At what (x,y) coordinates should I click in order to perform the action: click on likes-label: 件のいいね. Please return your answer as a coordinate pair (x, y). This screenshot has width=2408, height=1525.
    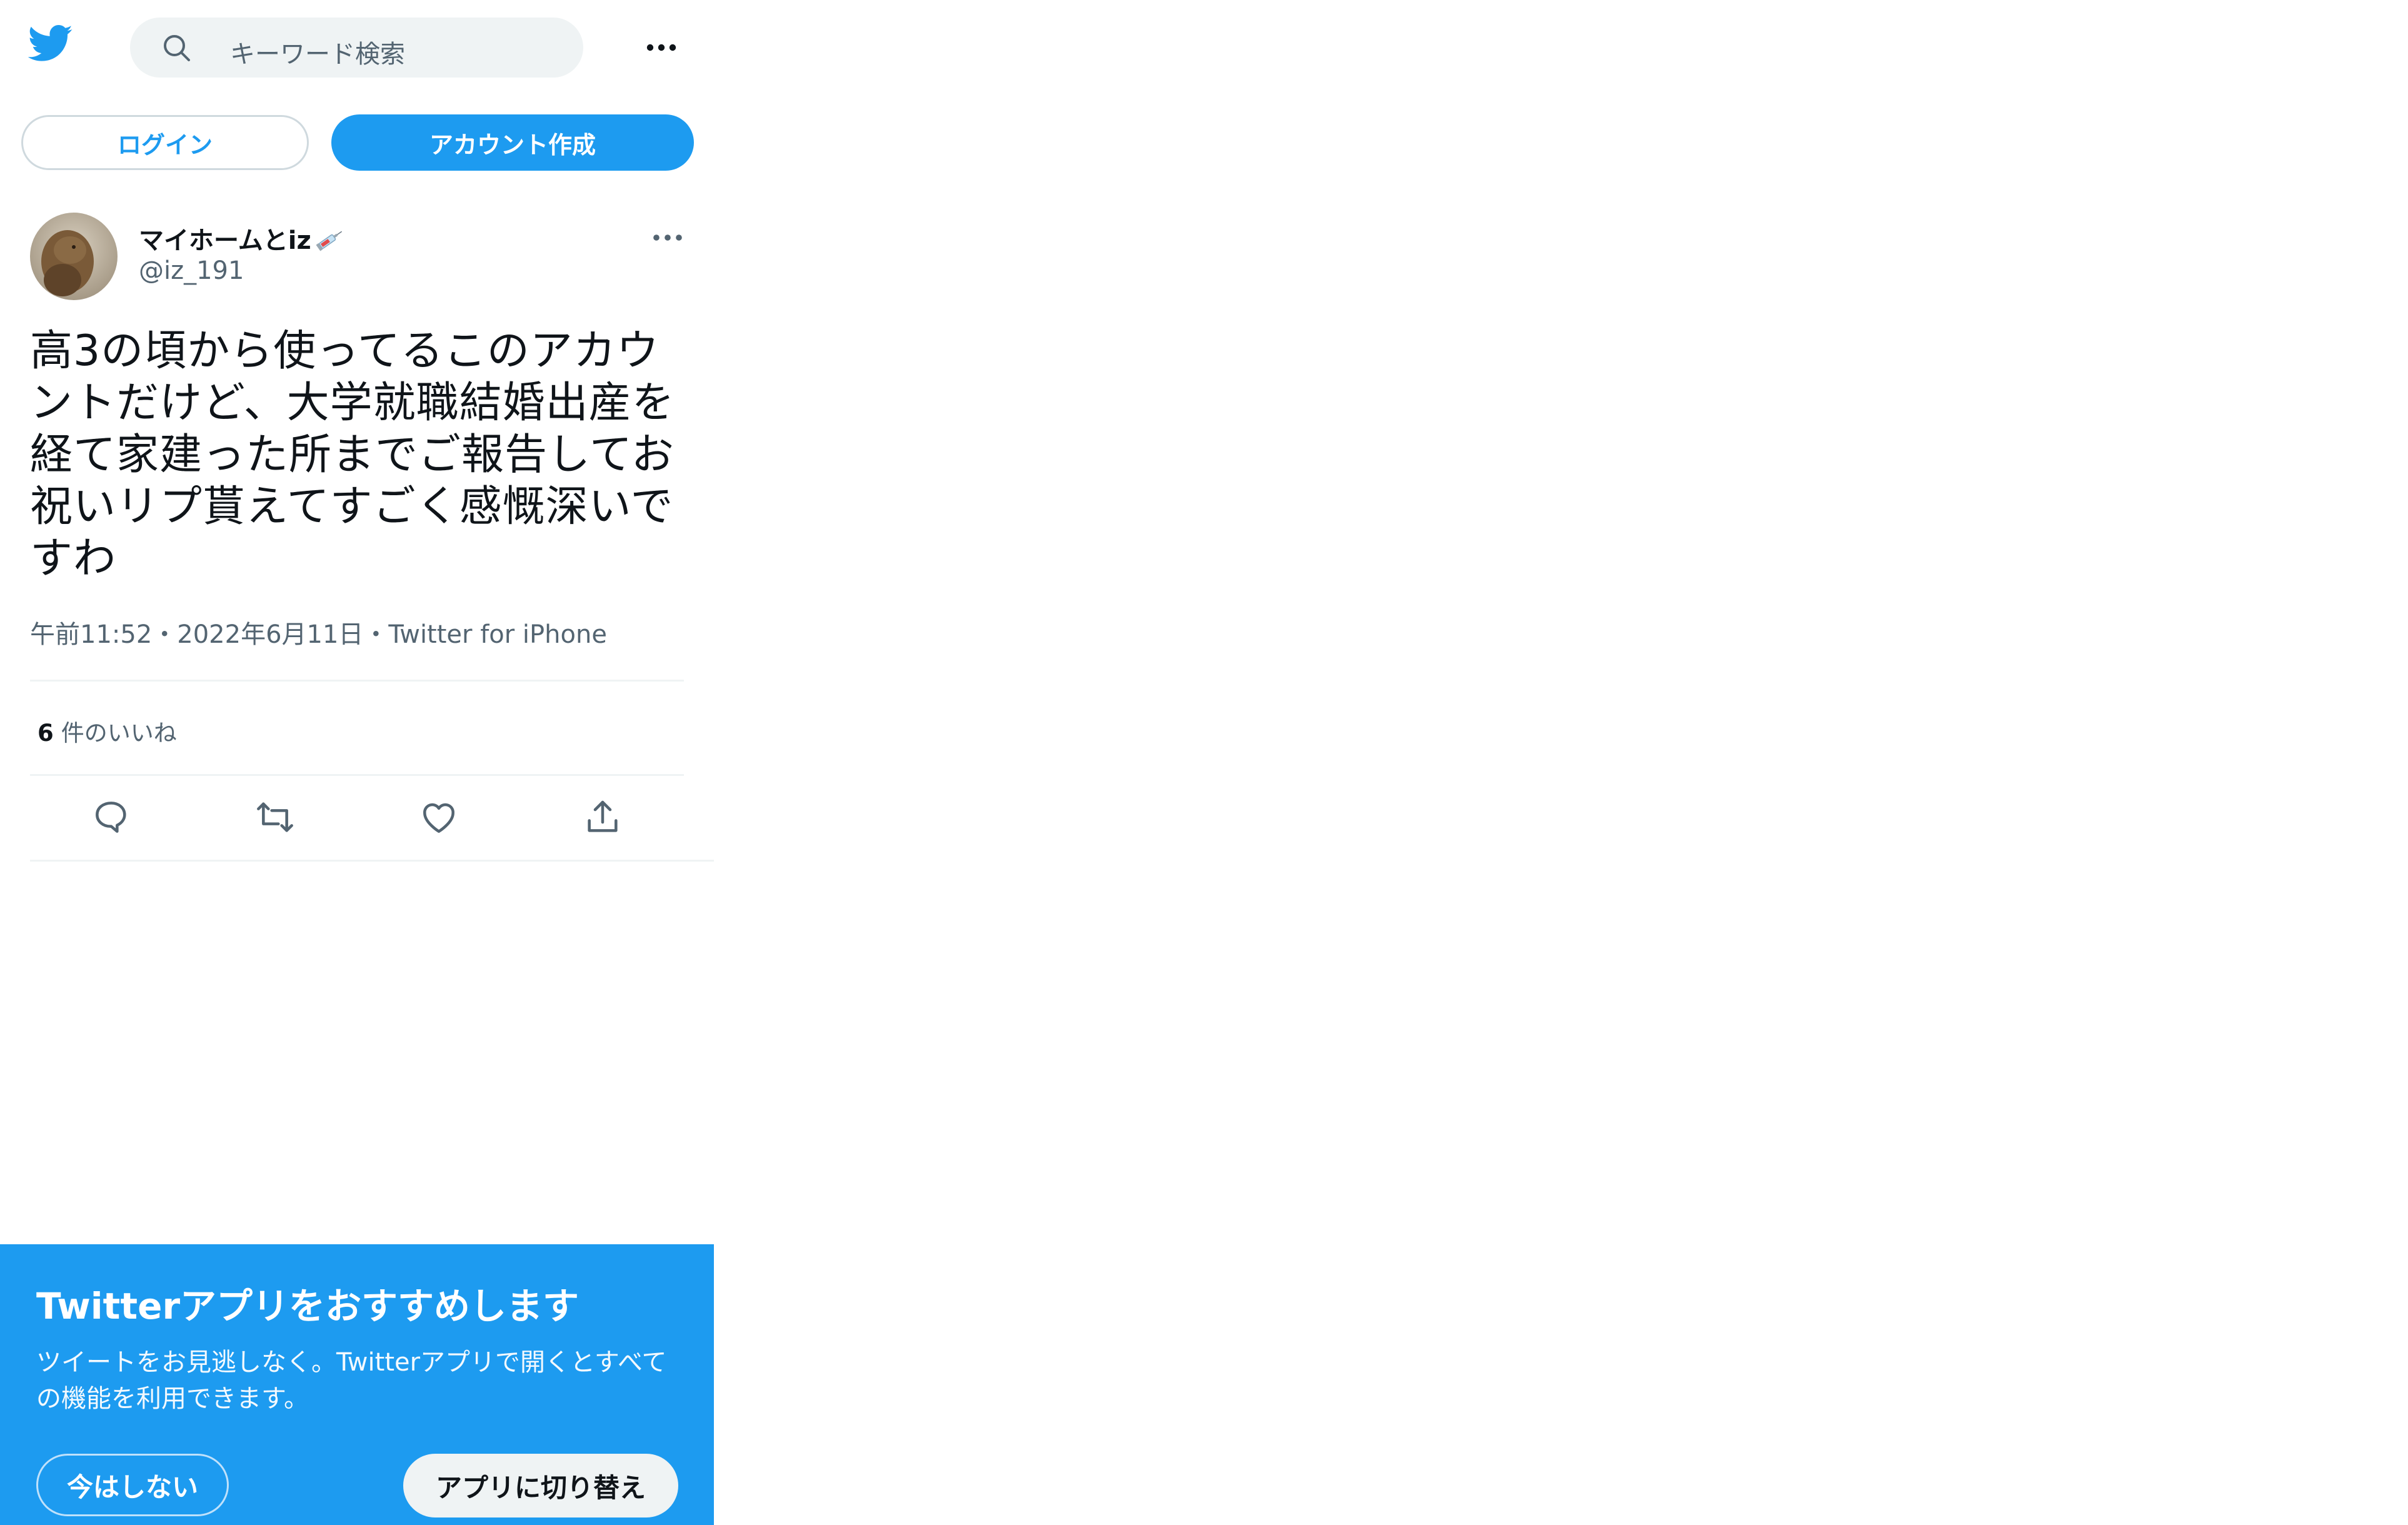
    Looking at the image, I should click on (119, 733).